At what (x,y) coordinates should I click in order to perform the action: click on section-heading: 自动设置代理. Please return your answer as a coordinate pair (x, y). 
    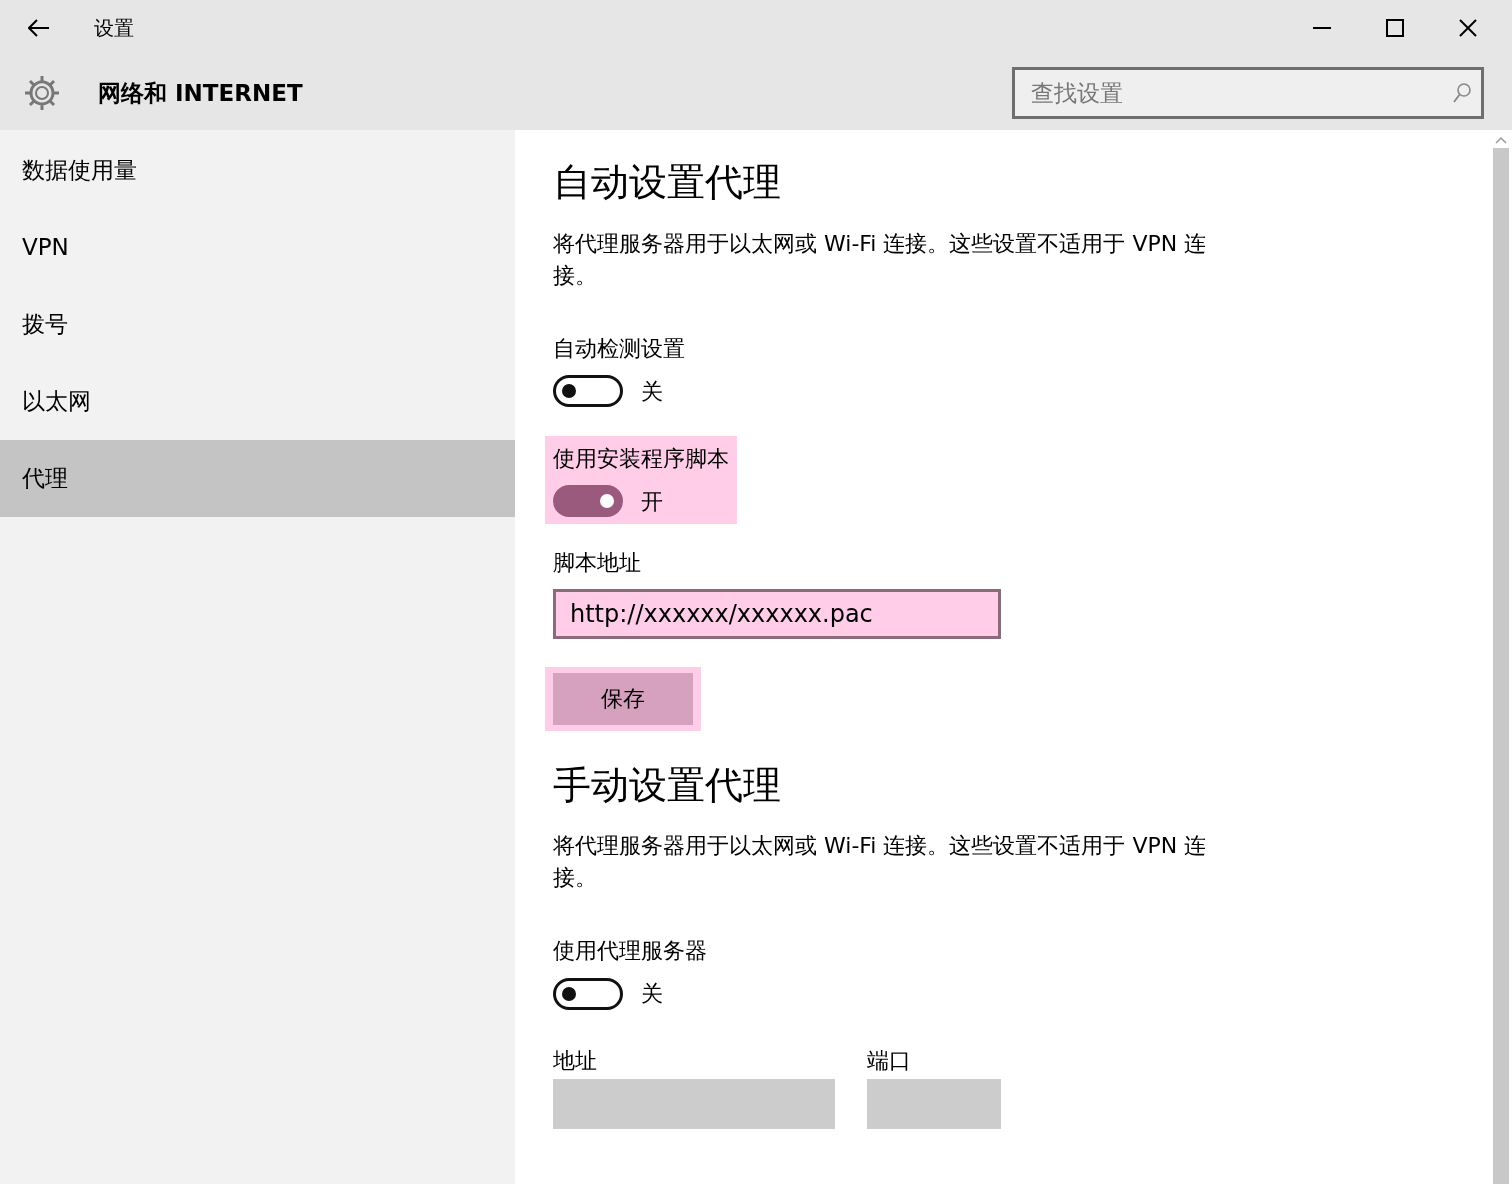
    Looking at the image, I should click on (667, 183).